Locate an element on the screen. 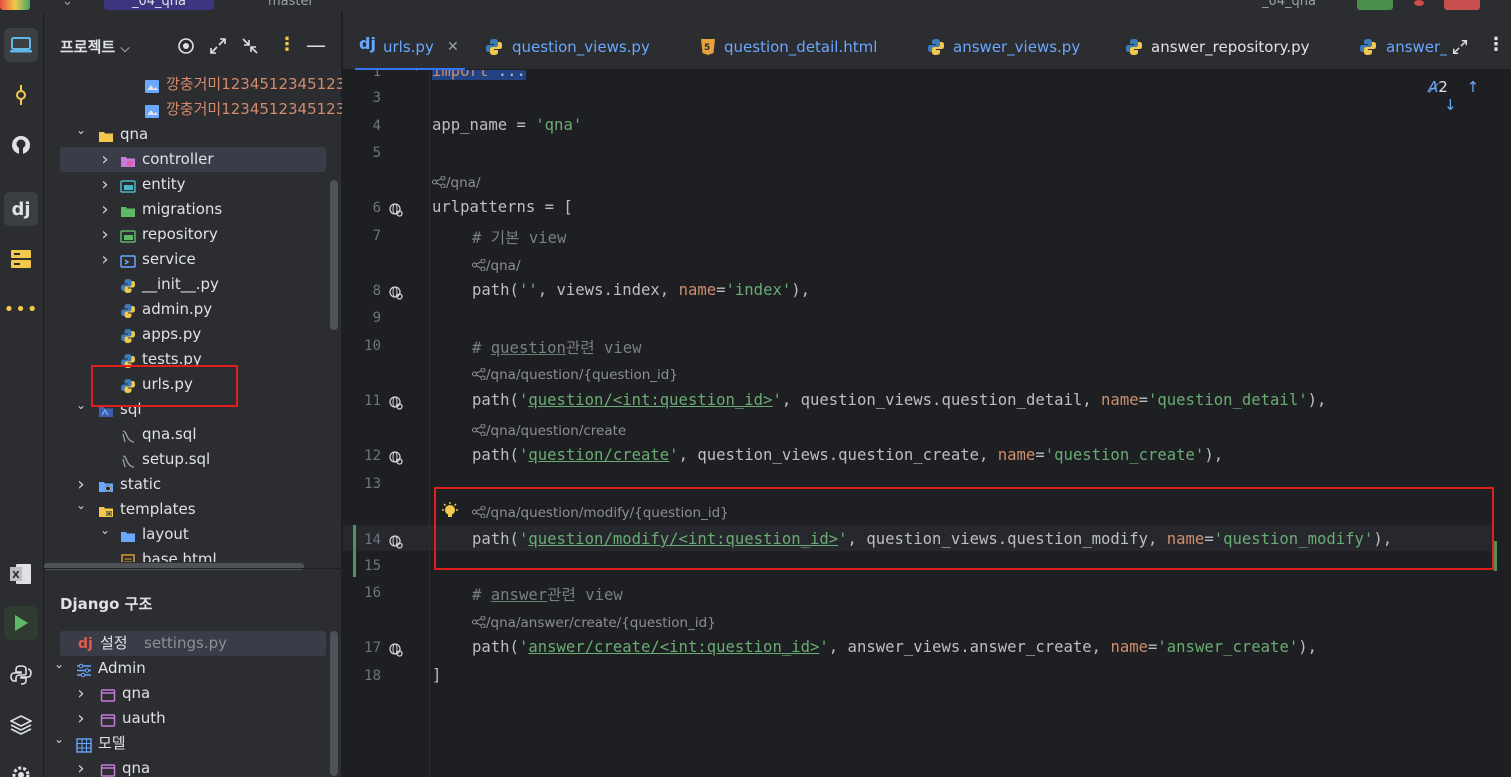  fold-icon: › is located at coordinates (418, 73).